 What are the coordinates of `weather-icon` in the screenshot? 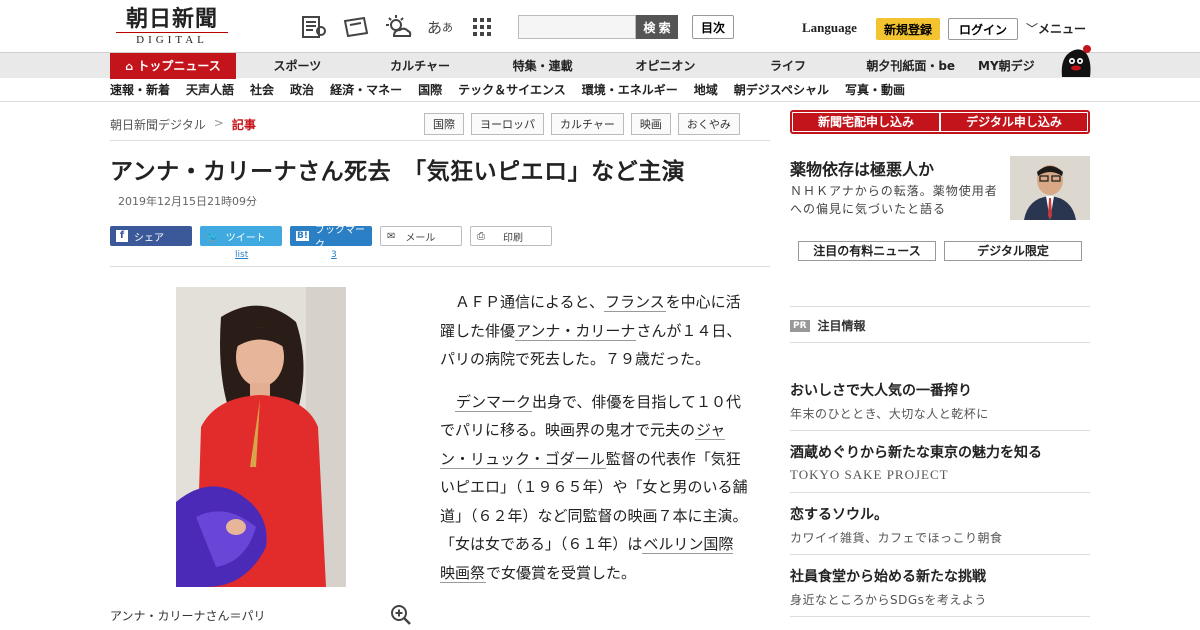 It's located at (398, 27).